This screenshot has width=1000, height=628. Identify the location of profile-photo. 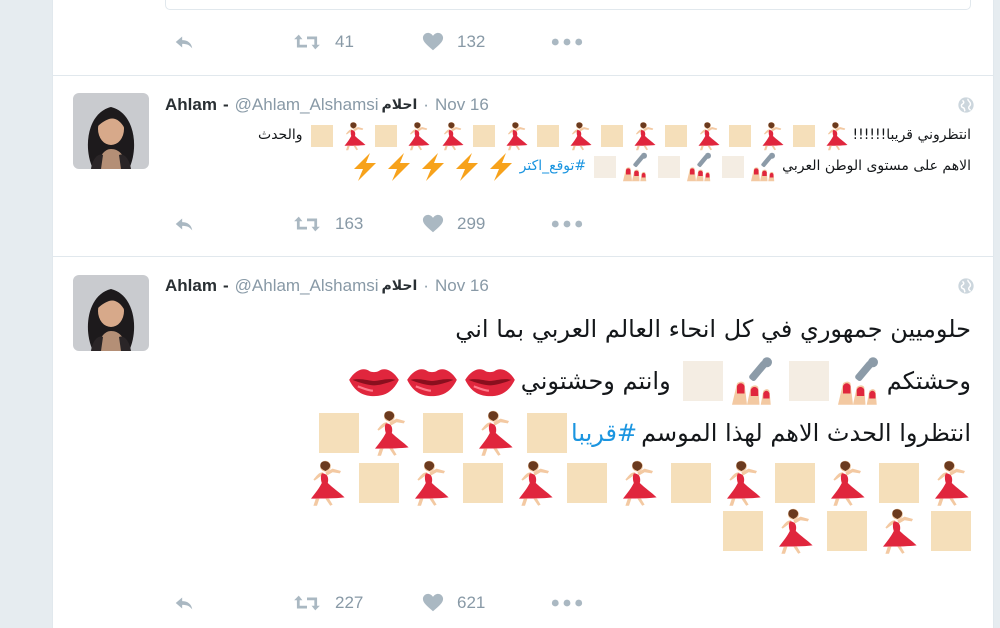
(111, 131).